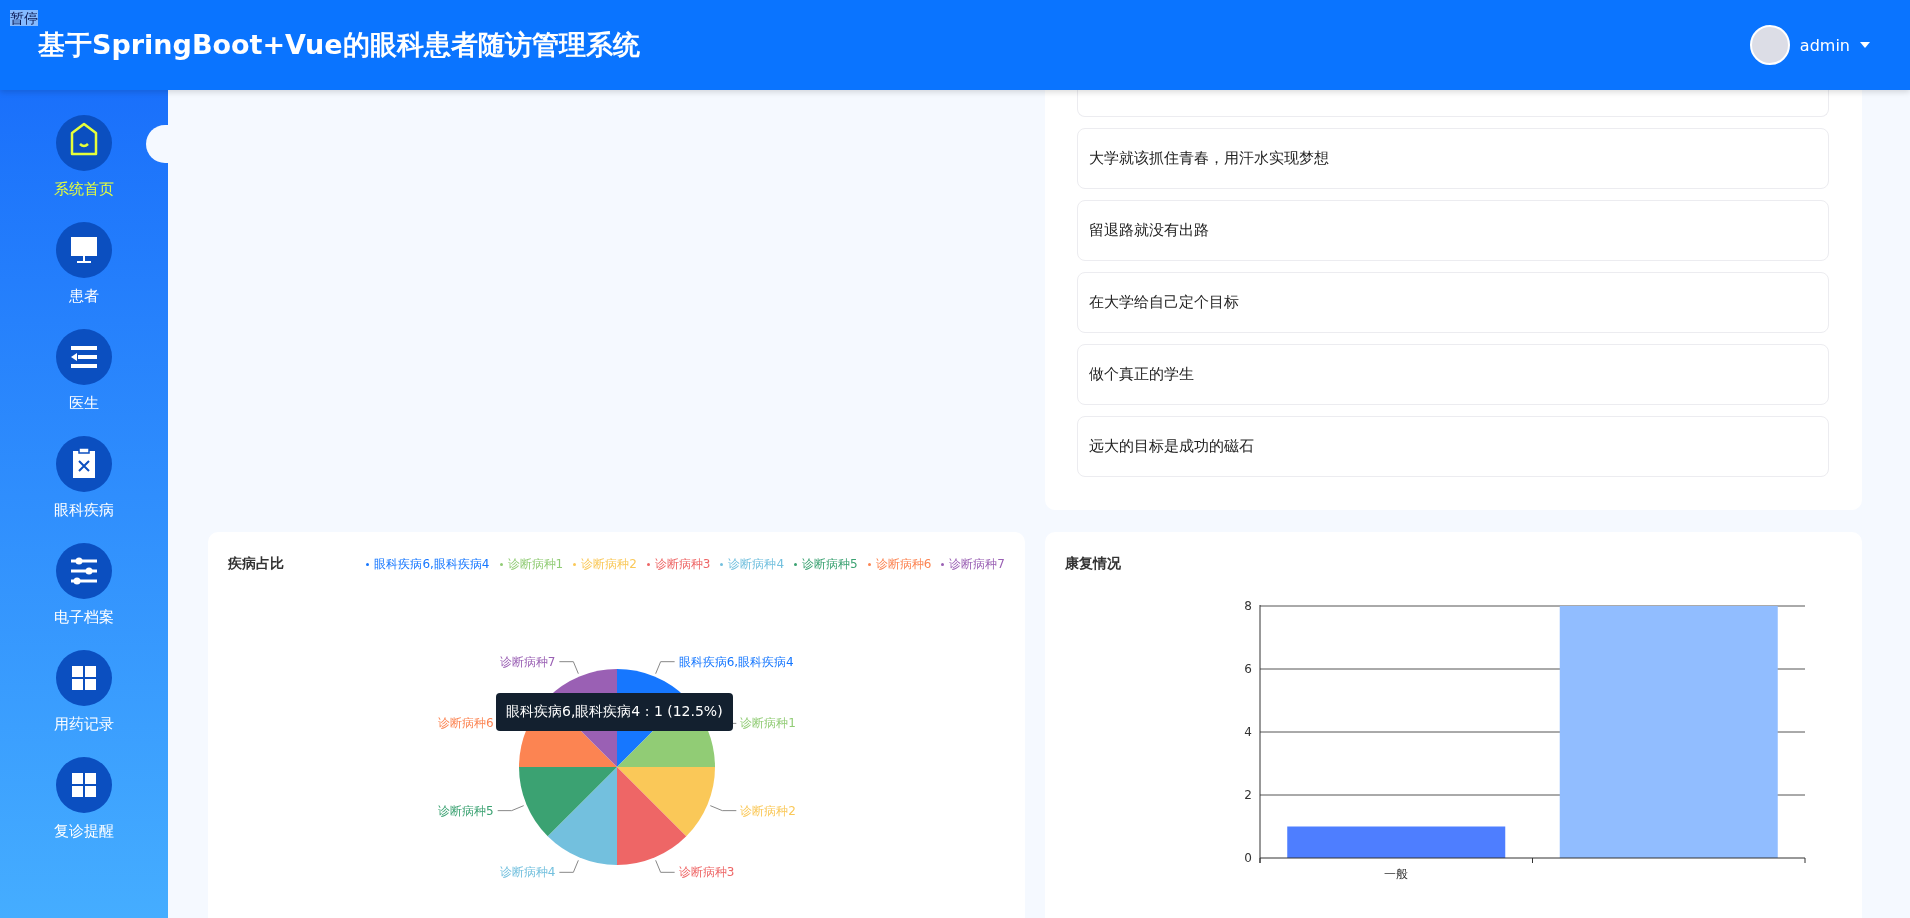 Image resolution: width=1910 pixels, height=918 pixels. I want to click on user-name: admin, so click(1824, 45).